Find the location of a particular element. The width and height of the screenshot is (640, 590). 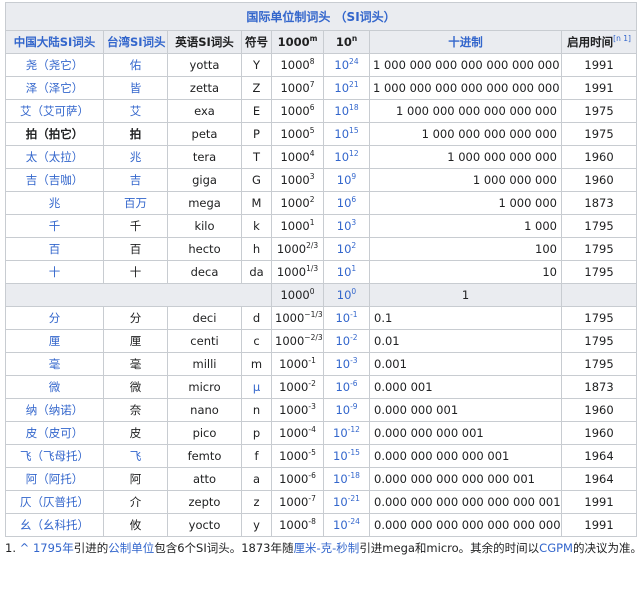

cell-mainland: 分 is located at coordinates (54, 318).